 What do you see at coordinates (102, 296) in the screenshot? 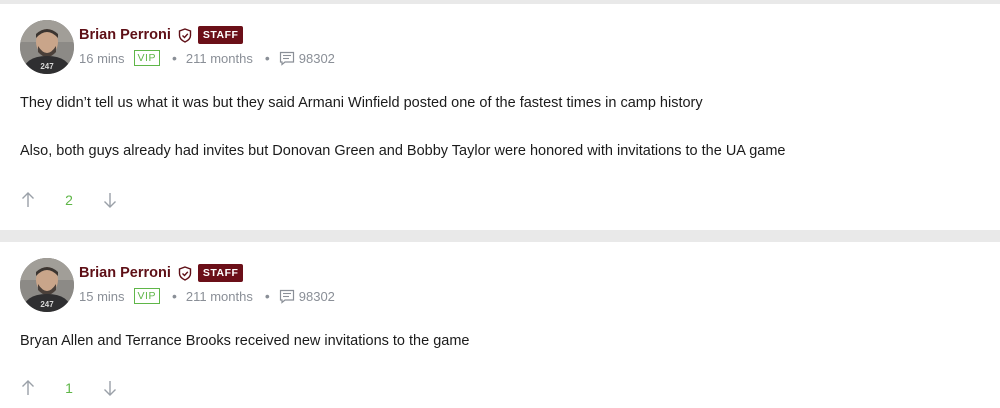
I see `post-time: 15 mins` at bounding box center [102, 296].